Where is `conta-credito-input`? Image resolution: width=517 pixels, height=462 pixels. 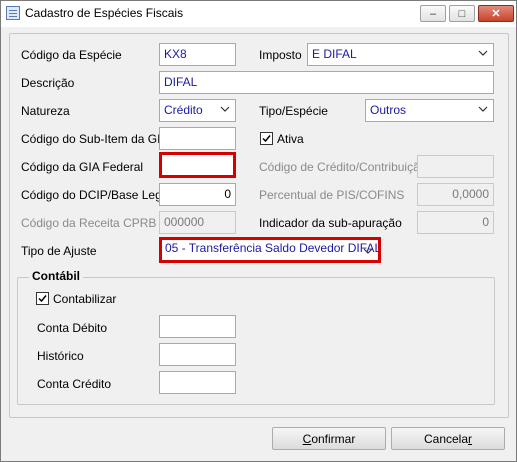
conta-credito-input is located at coordinates (197, 382).